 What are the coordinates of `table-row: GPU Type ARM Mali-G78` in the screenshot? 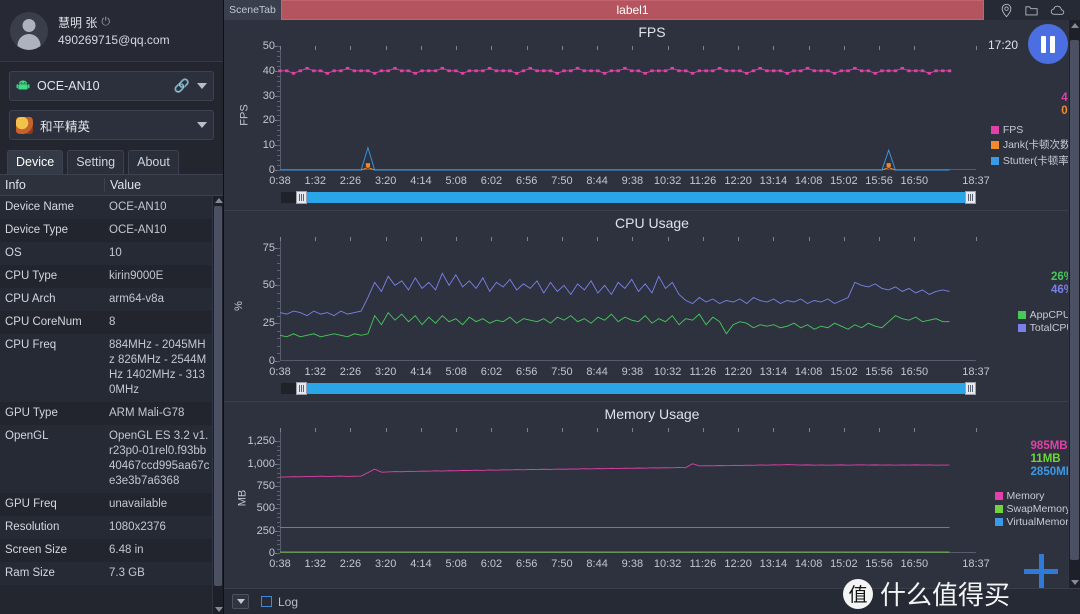 It's located at (111, 413).